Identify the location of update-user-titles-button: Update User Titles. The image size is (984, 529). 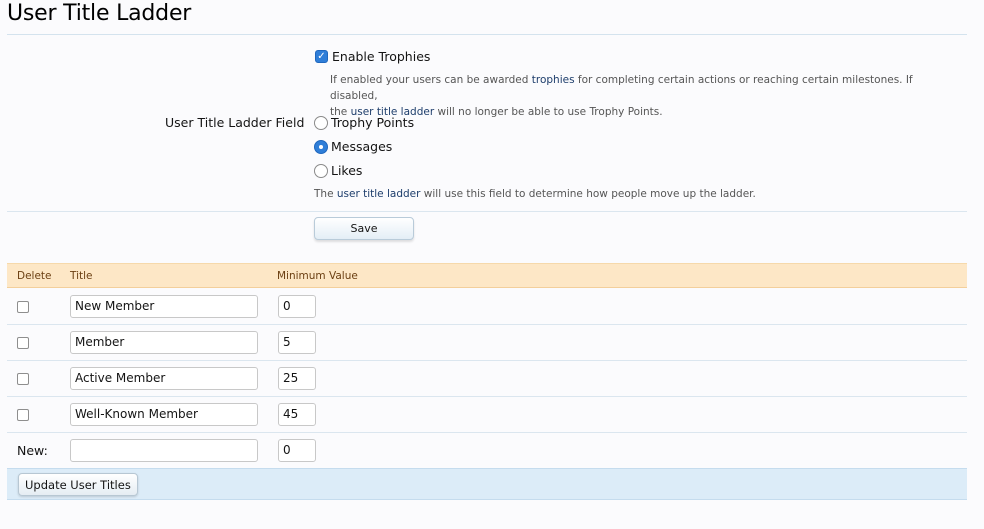
(78, 484).